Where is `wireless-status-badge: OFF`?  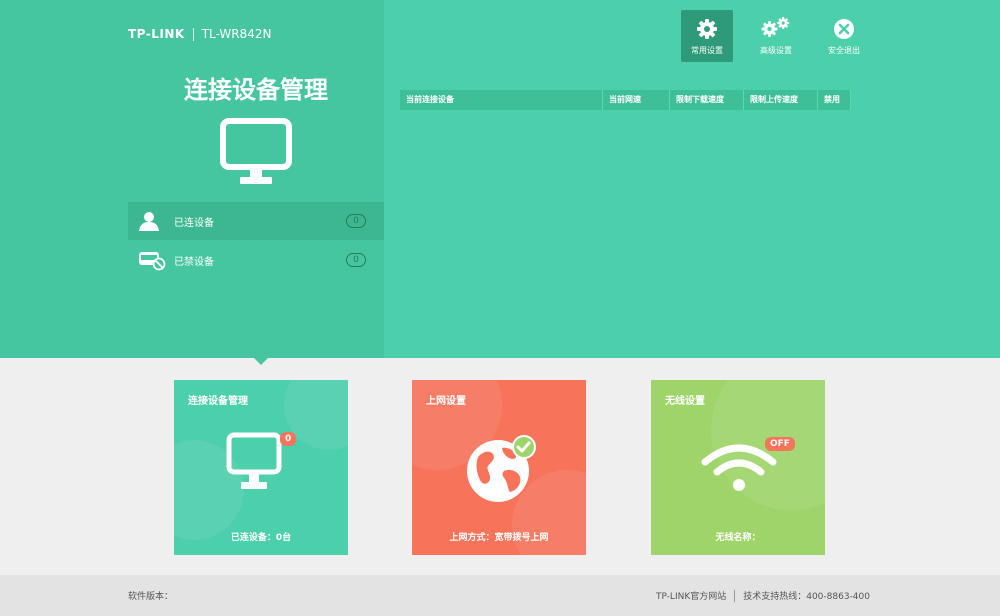
wireless-status-badge: OFF is located at coordinates (780, 444).